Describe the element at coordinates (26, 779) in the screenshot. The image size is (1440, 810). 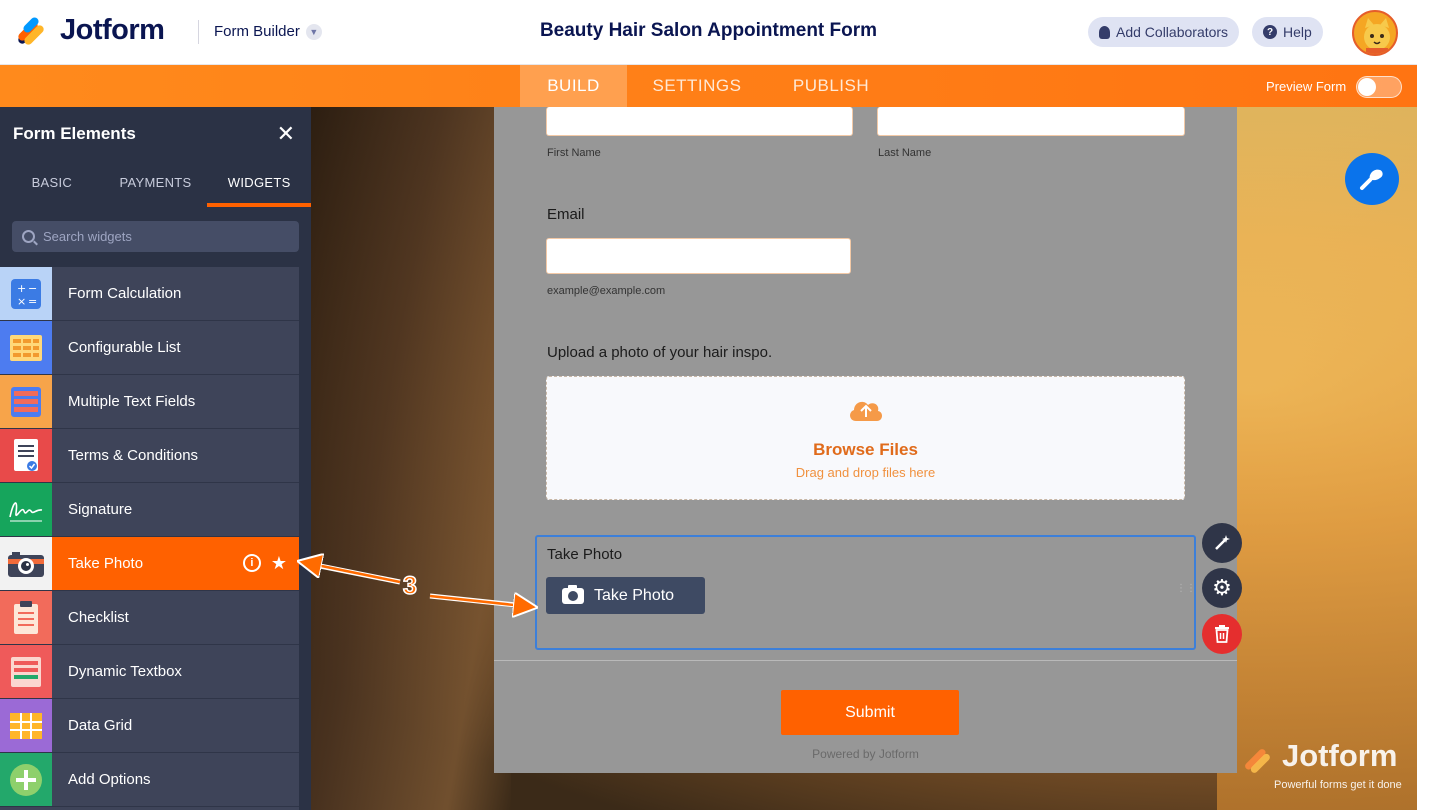
I see `plus-circle-icon` at that location.